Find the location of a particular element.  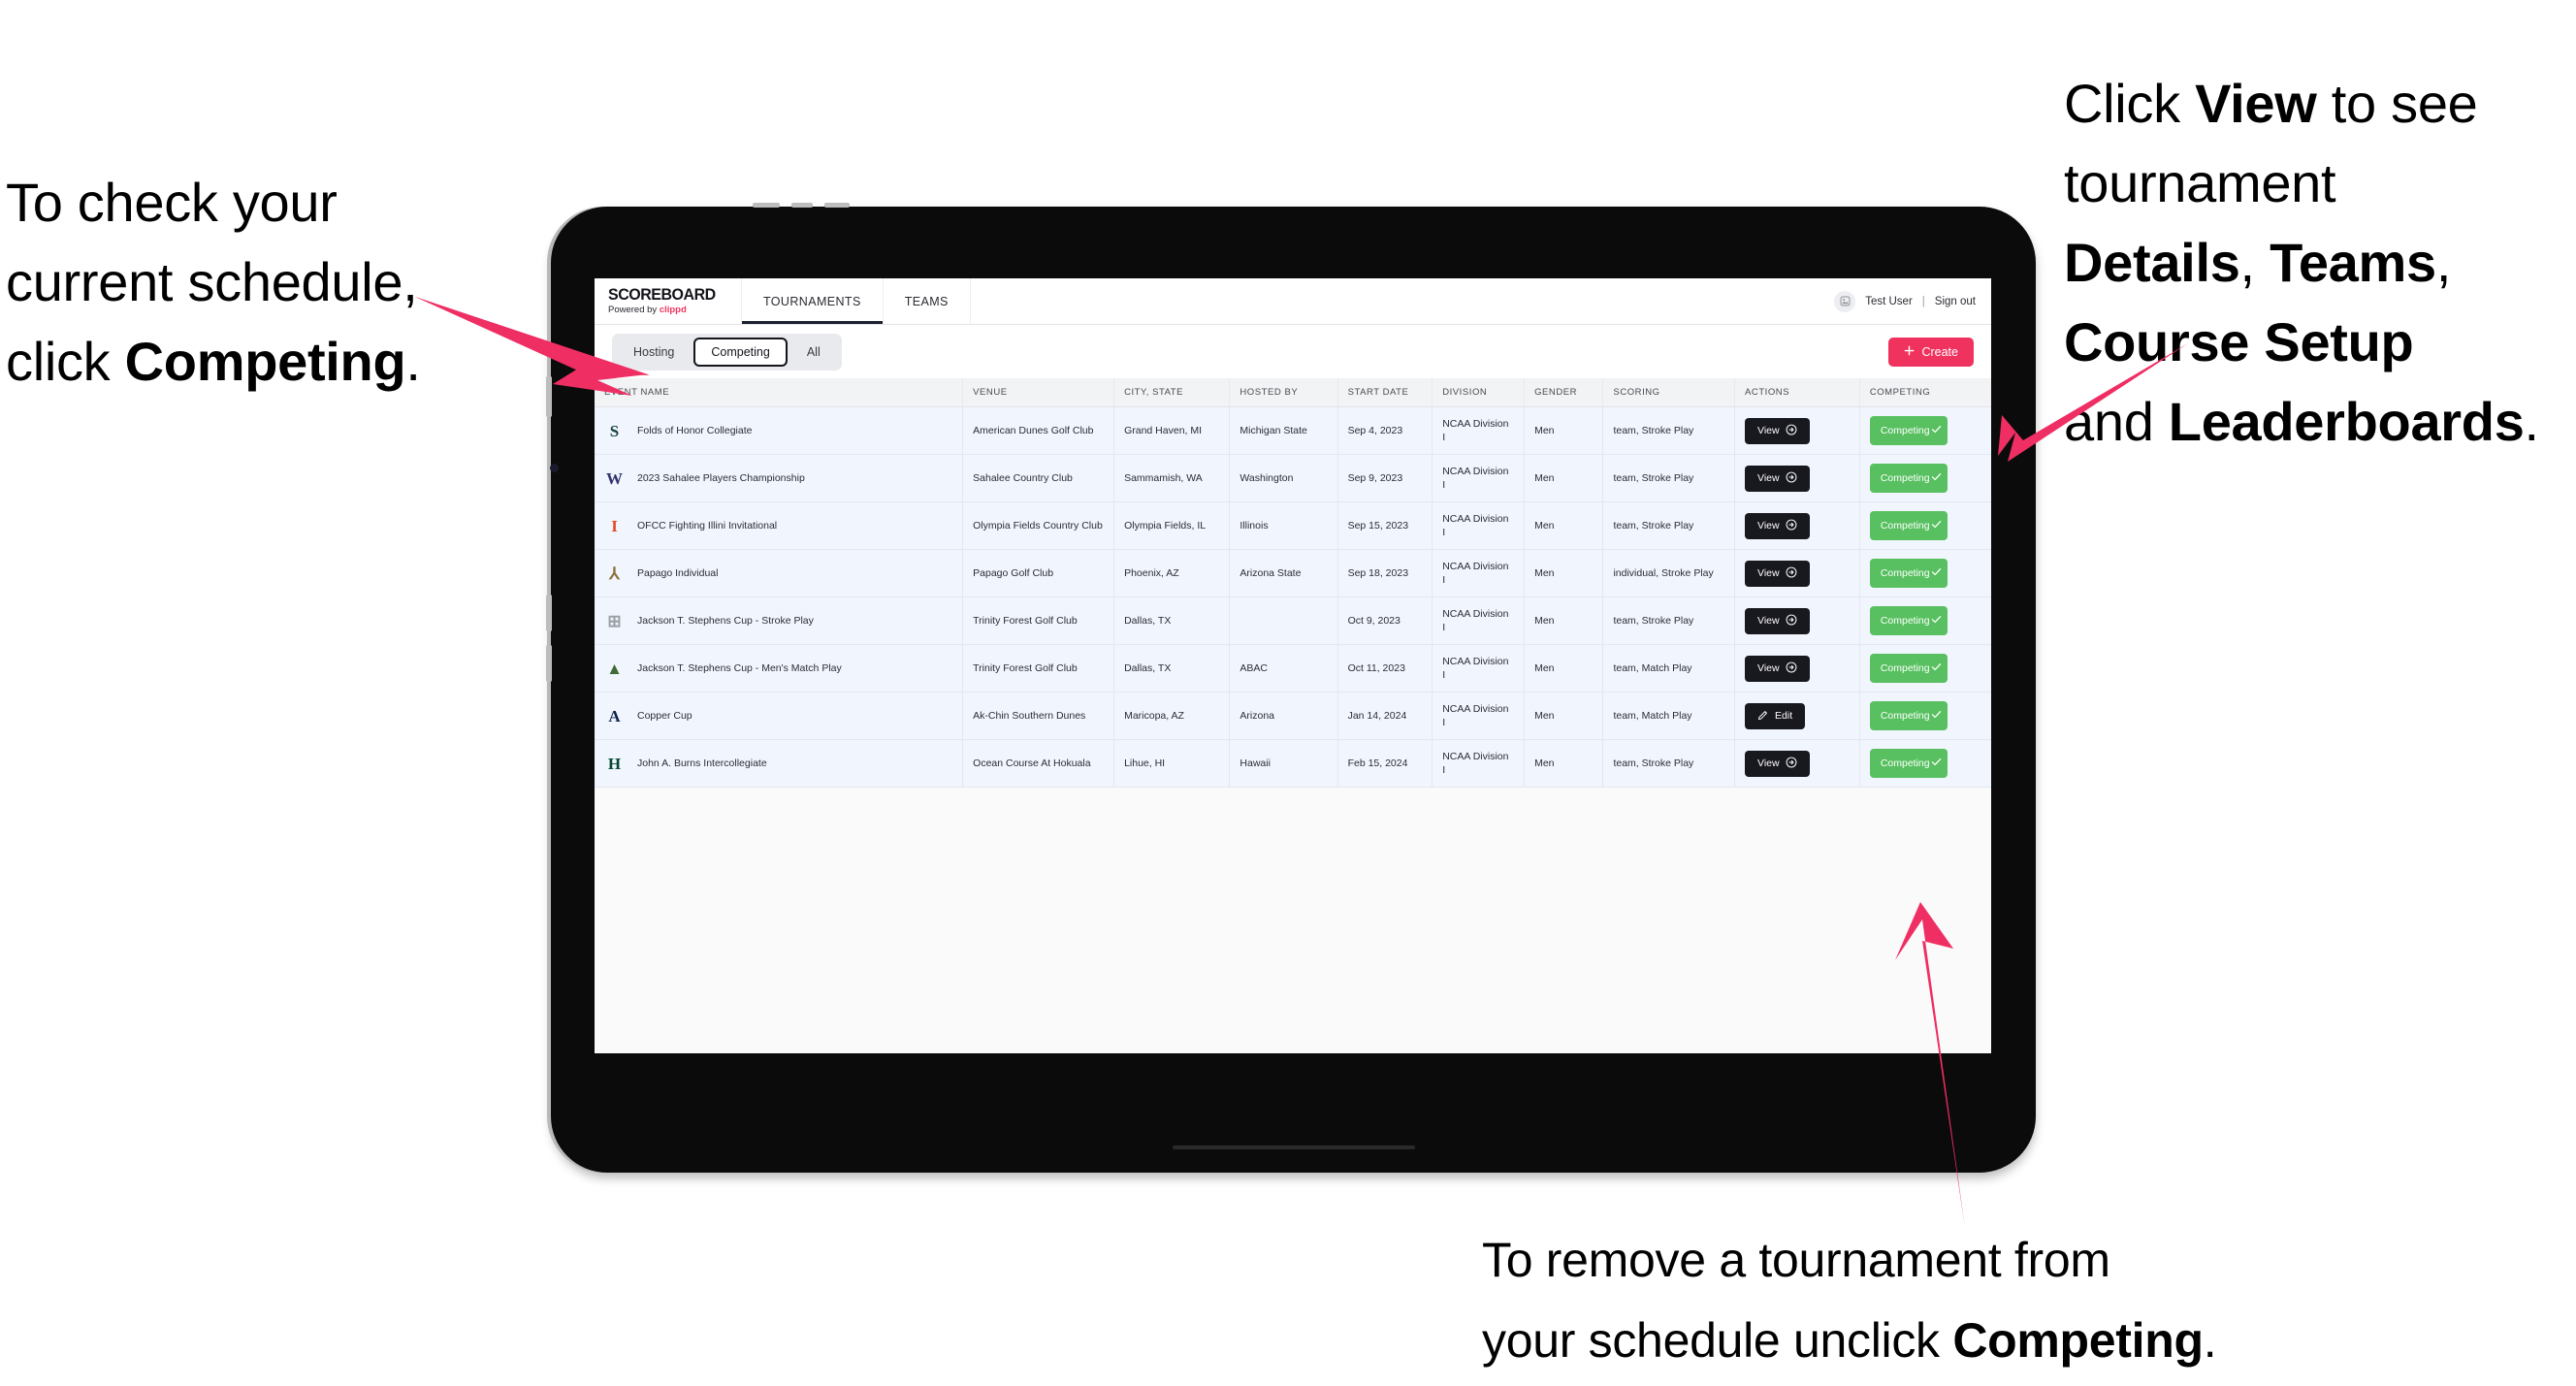

cell-hosted-by: ABAC is located at coordinates (1283, 668).